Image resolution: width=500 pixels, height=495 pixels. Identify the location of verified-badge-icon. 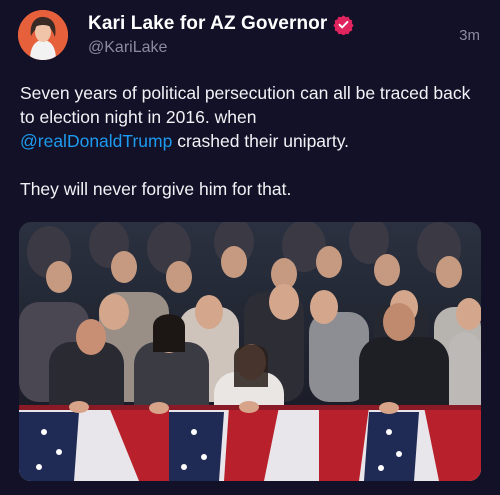
(344, 24).